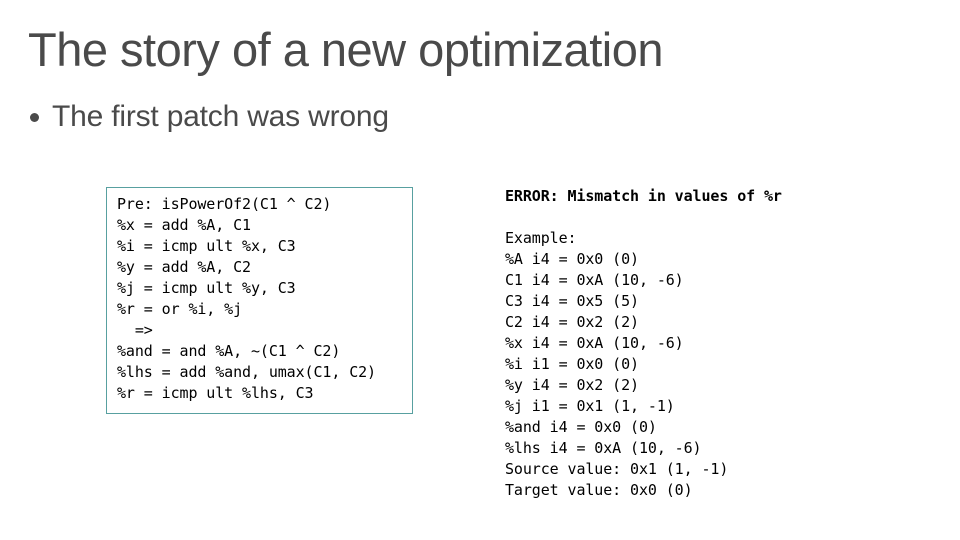 This screenshot has width=960, height=540. What do you see at coordinates (594, 343) in the screenshot?
I see `output-line: %x i4 = 0xA (10, -6)` at bounding box center [594, 343].